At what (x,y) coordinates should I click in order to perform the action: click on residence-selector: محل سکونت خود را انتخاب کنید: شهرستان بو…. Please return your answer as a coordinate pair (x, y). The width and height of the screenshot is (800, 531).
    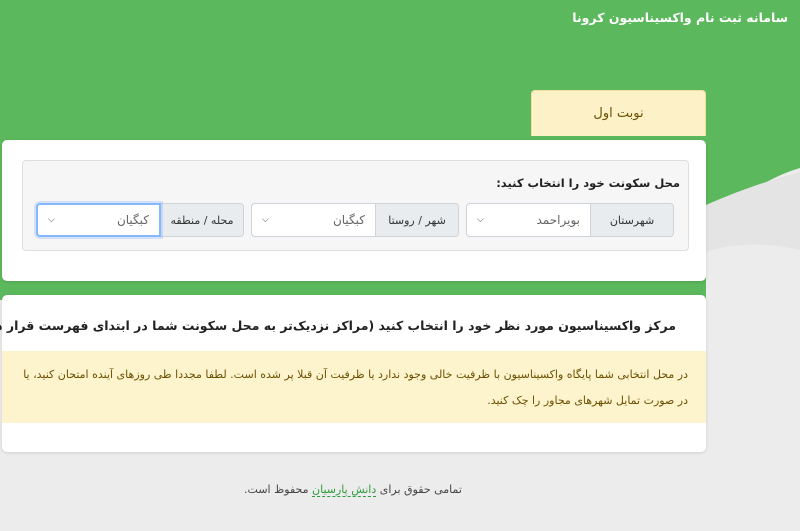
    Looking at the image, I should click on (355, 205).